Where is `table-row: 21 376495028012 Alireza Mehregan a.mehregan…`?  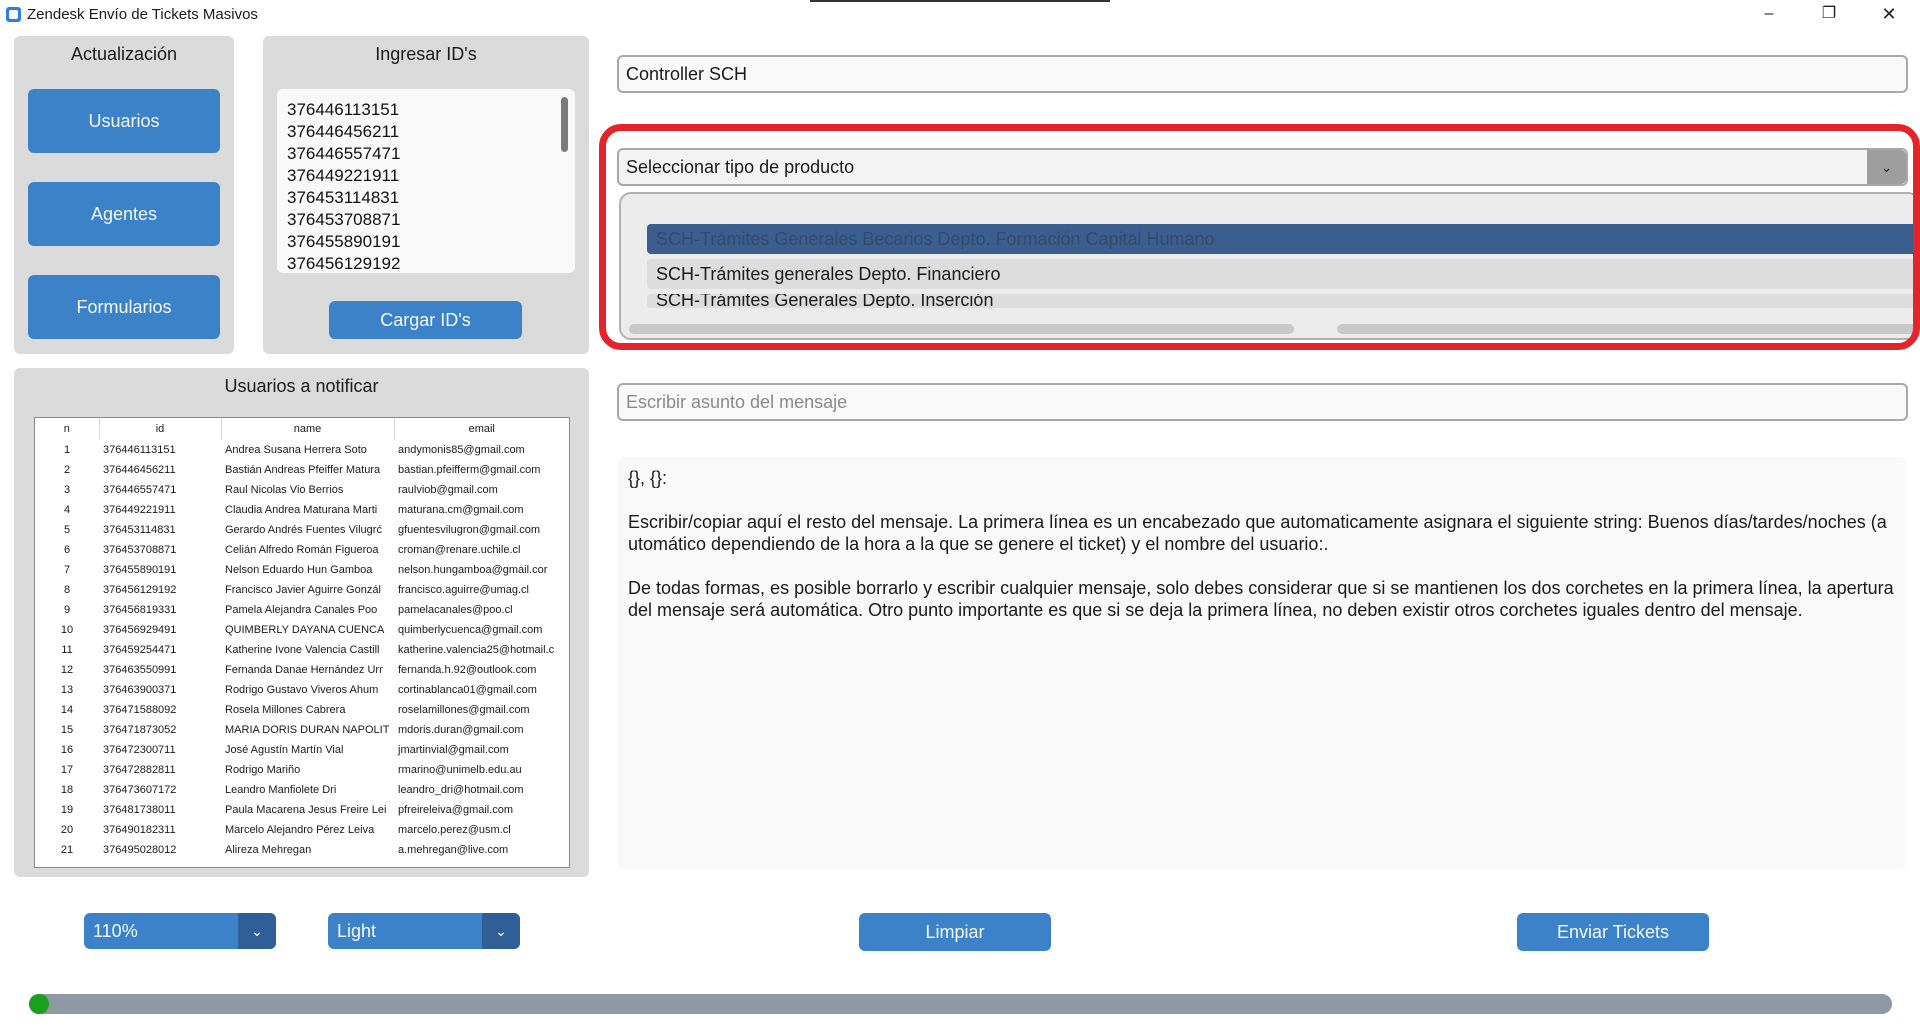
table-row: 21 376495028012 Alireza Mehregan a.mehregan… is located at coordinates (302, 850).